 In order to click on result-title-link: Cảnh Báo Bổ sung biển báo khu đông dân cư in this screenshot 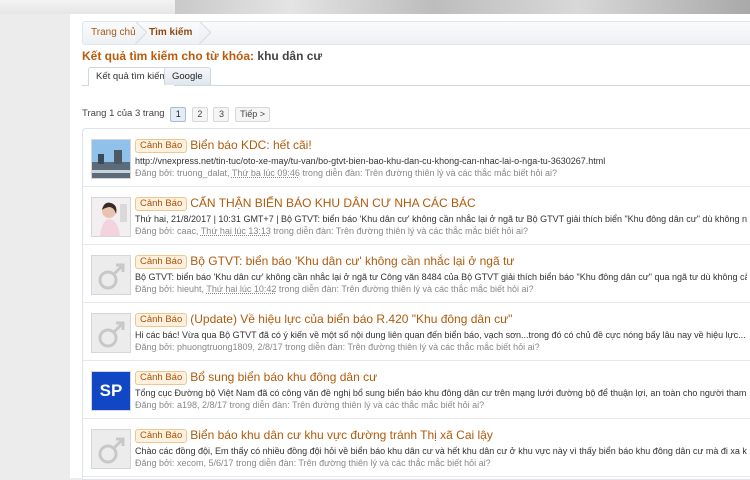, I will do `click(441, 377)`.